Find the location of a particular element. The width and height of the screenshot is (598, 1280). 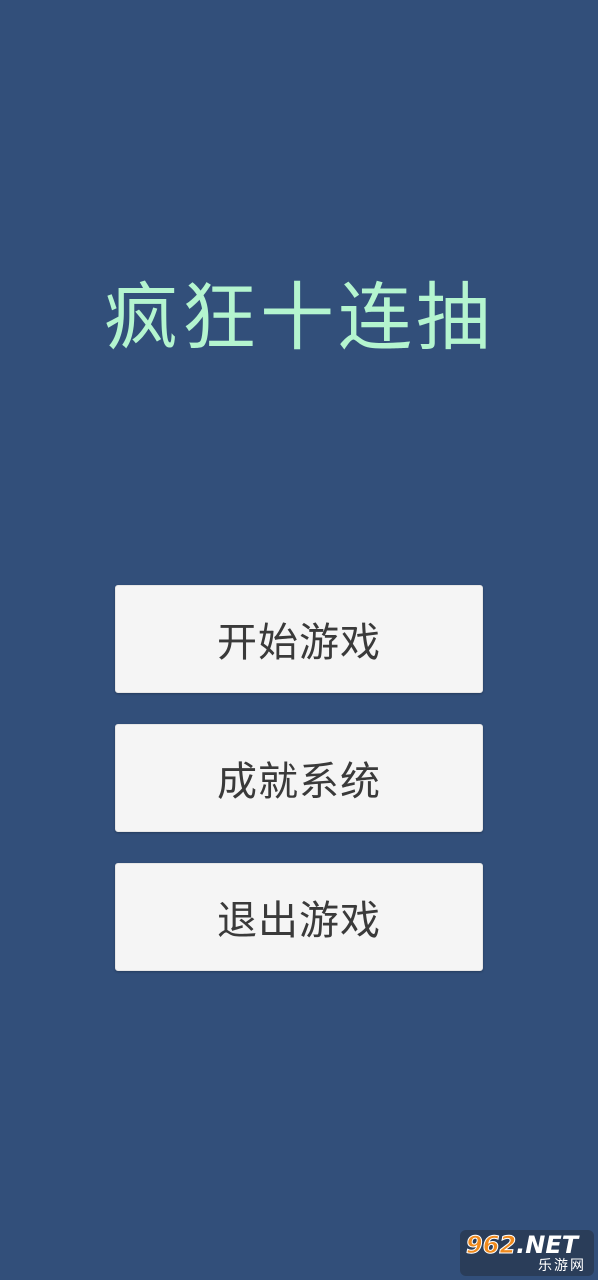

site-watermark: 962.NET 乐游网 is located at coordinates (527, 1253).